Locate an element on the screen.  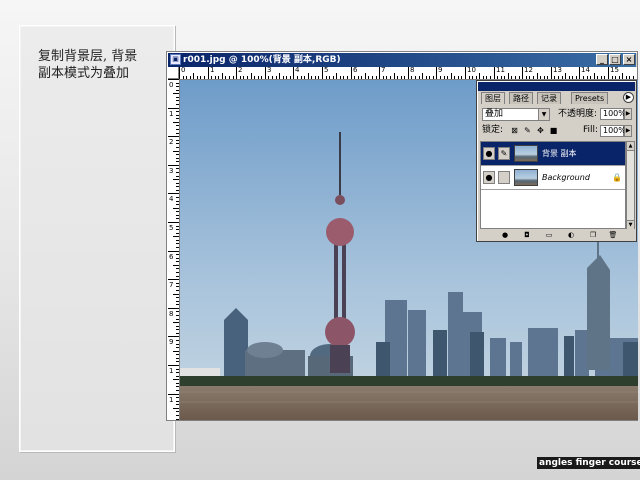
scroll-down-icon: ▼ is located at coordinates (630, 224).